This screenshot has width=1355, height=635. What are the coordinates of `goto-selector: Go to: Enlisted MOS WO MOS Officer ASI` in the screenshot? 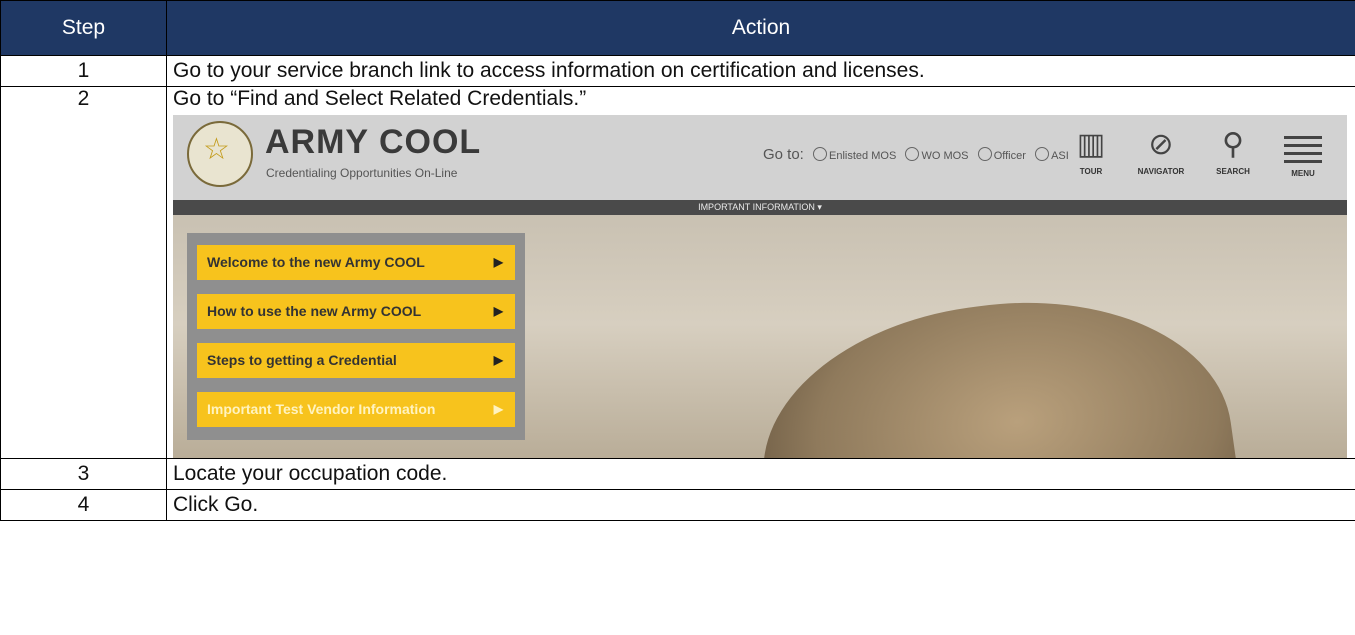 It's located at (916, 154).